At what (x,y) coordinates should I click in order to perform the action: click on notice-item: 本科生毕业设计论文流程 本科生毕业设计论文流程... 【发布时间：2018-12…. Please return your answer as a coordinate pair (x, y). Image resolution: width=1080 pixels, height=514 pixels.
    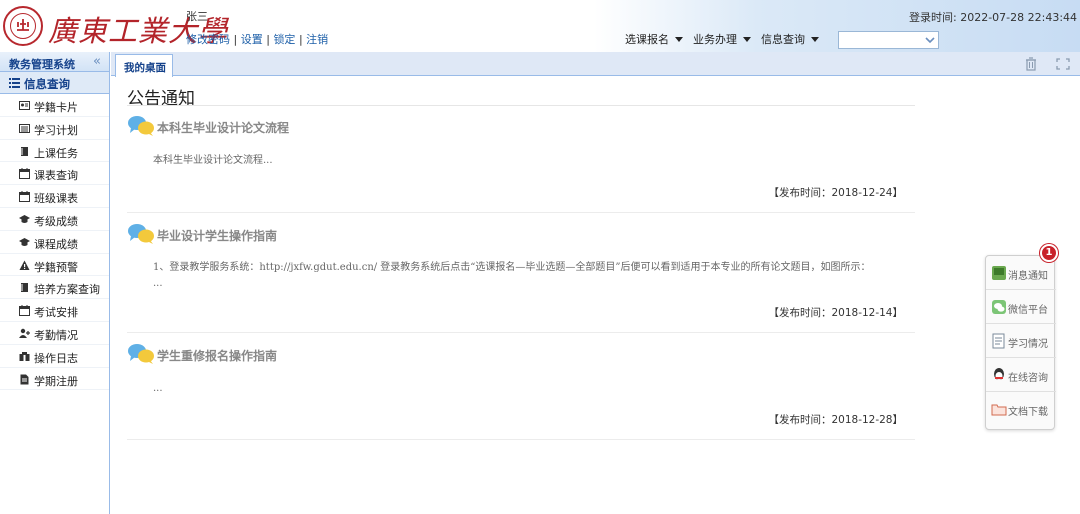
    Looking at the image, I should click on (521, 165).